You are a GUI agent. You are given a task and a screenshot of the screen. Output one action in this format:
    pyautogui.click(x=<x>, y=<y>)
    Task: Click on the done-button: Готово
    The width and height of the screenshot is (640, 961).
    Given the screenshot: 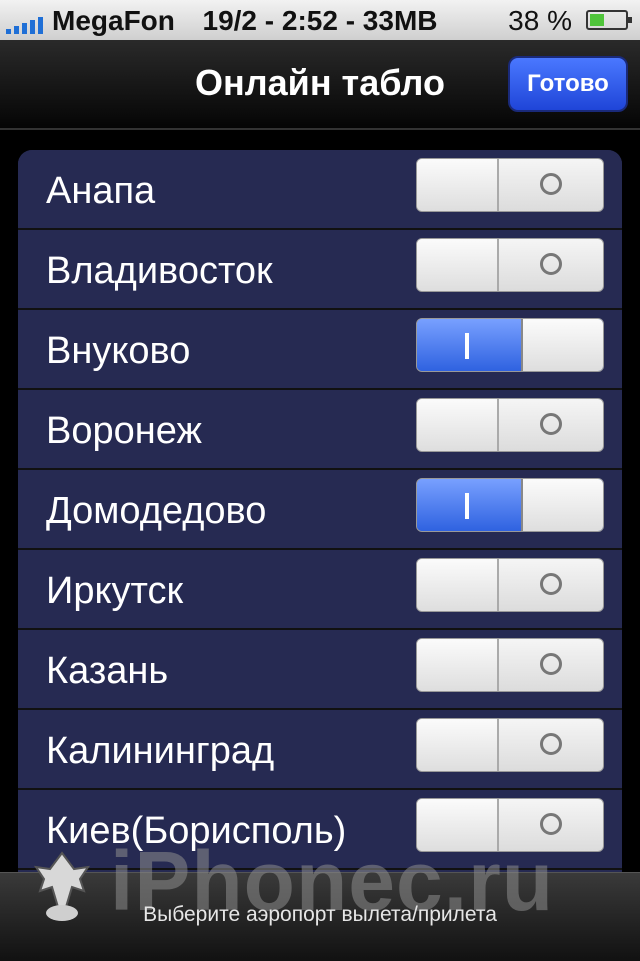 What is the action you would take?
    pyautogui.click(x=568, y=84)
    